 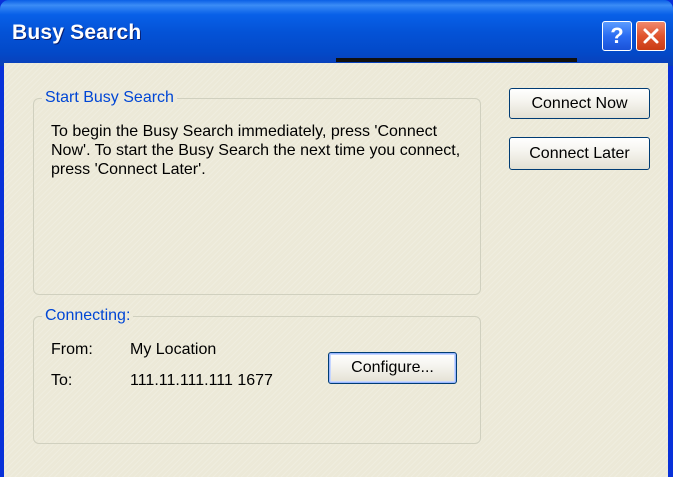 What do you see at coordinates (201, 380) in the screenshot?
I see `to-value: 111.11.111.111 1677` at bounding box center [201, 380].